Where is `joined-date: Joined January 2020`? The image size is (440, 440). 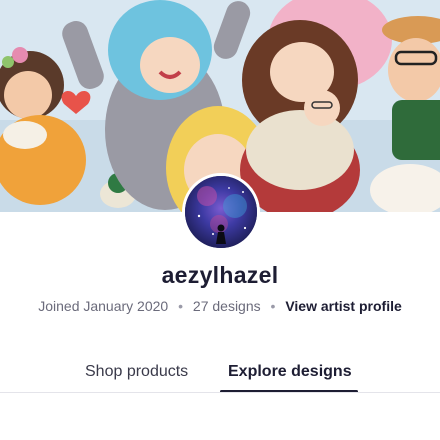 joined-date: Joined January 2020 is located at coordinates (103, 306).